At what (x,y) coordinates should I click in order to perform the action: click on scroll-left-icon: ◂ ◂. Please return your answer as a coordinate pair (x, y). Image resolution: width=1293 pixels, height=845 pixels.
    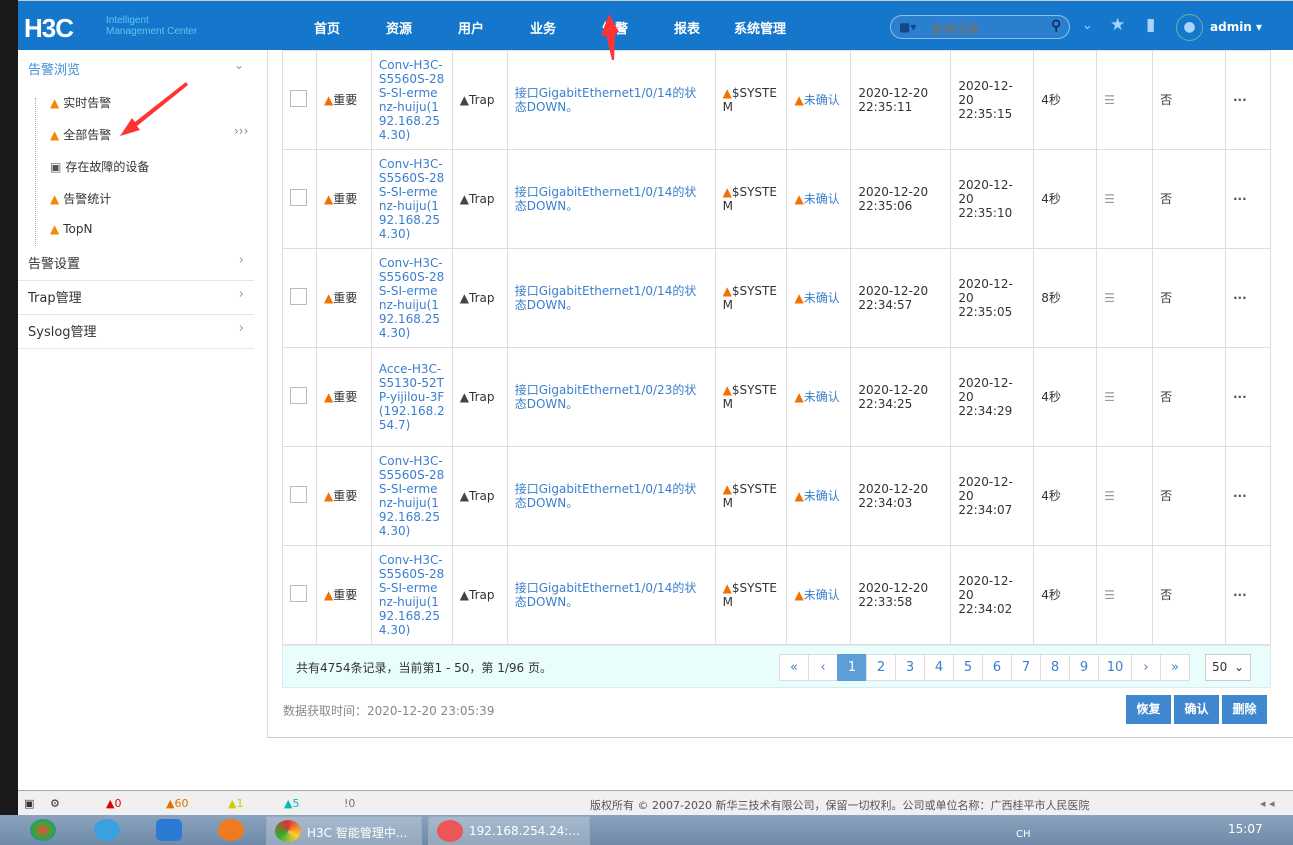
    Looking at the image, I should click on (1267, 803).